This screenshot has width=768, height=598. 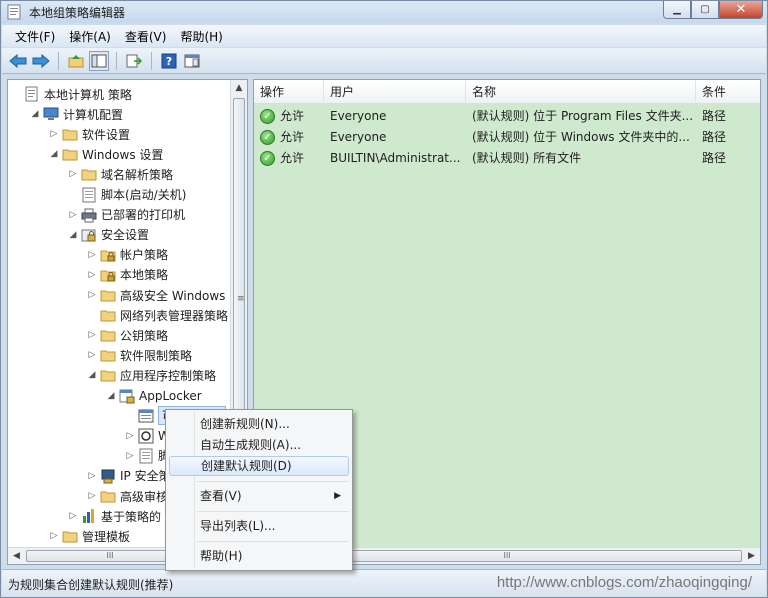 I want to click on caption-buttons: ▁ ▢ ✕, so click(x=713, y=11).